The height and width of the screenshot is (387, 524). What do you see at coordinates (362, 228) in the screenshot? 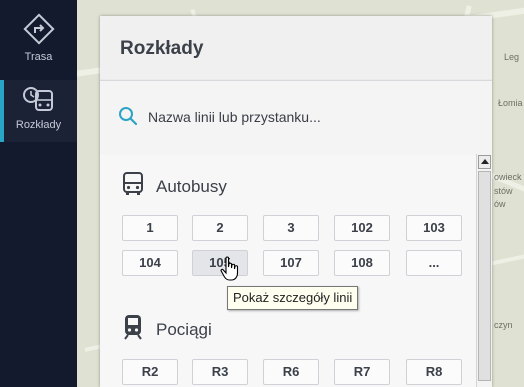
I see `line-button: 102` at bounding box center [362, 228].